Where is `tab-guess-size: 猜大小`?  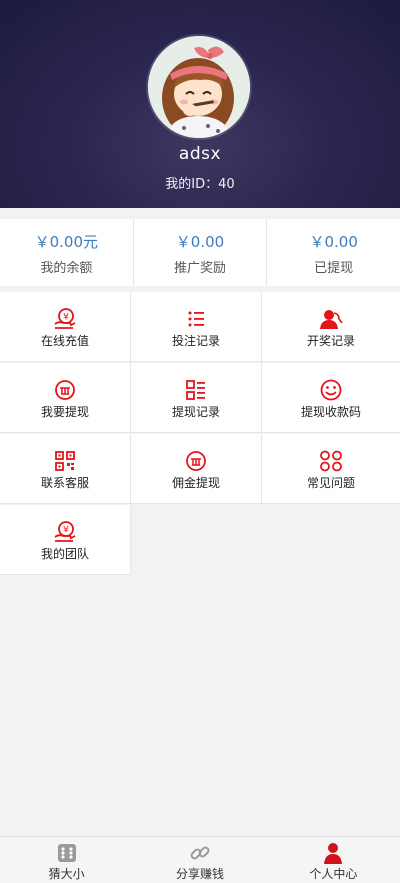
tab-guess-size: 猜大小 is located at coordinates (66, 860).